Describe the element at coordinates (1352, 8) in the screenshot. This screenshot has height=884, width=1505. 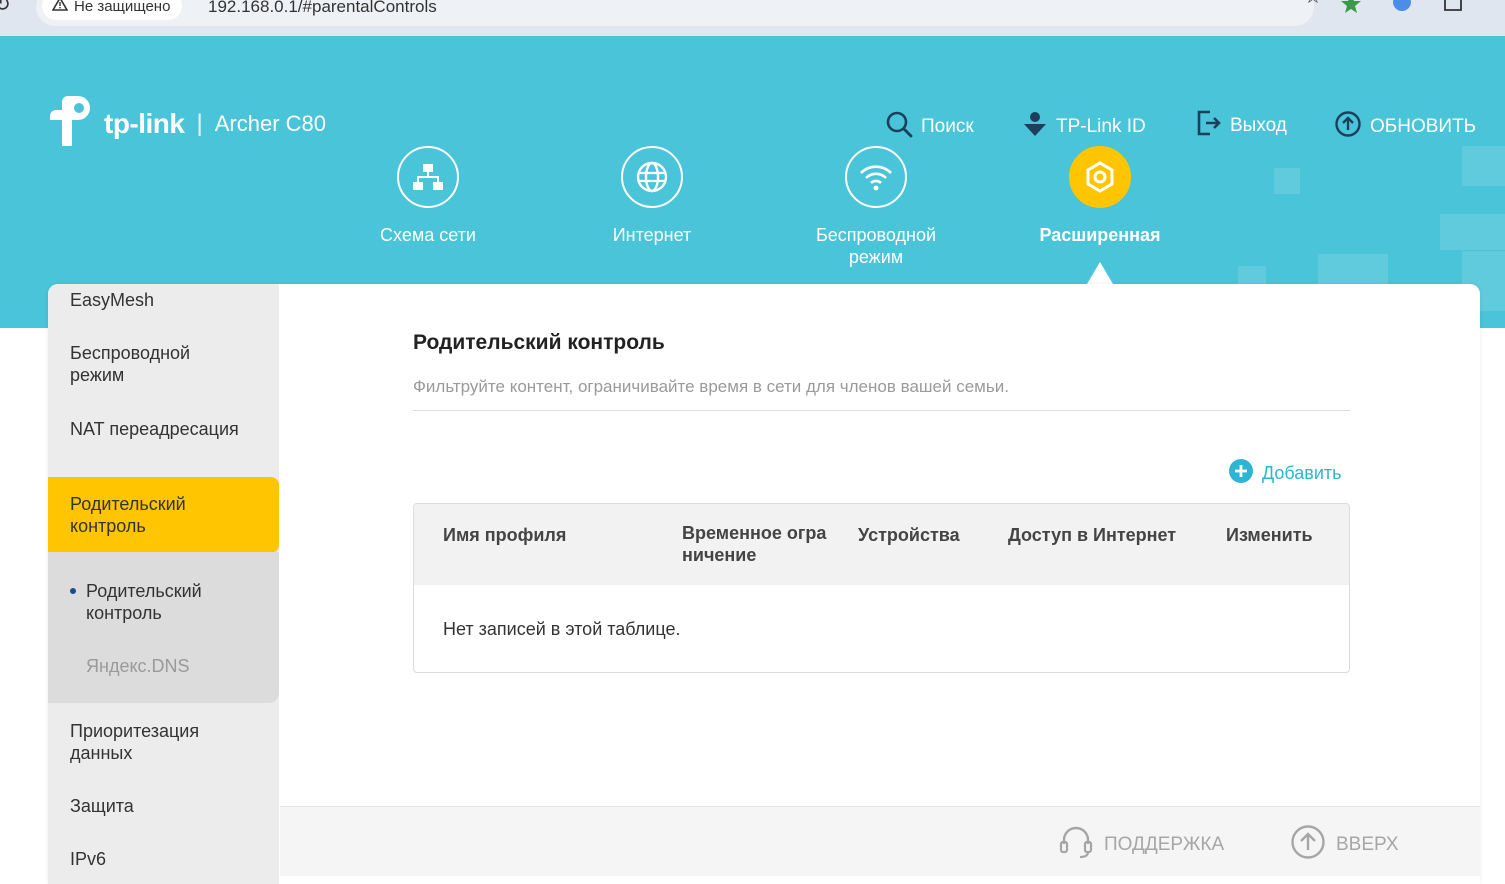
I see `extension-icon` at that location.